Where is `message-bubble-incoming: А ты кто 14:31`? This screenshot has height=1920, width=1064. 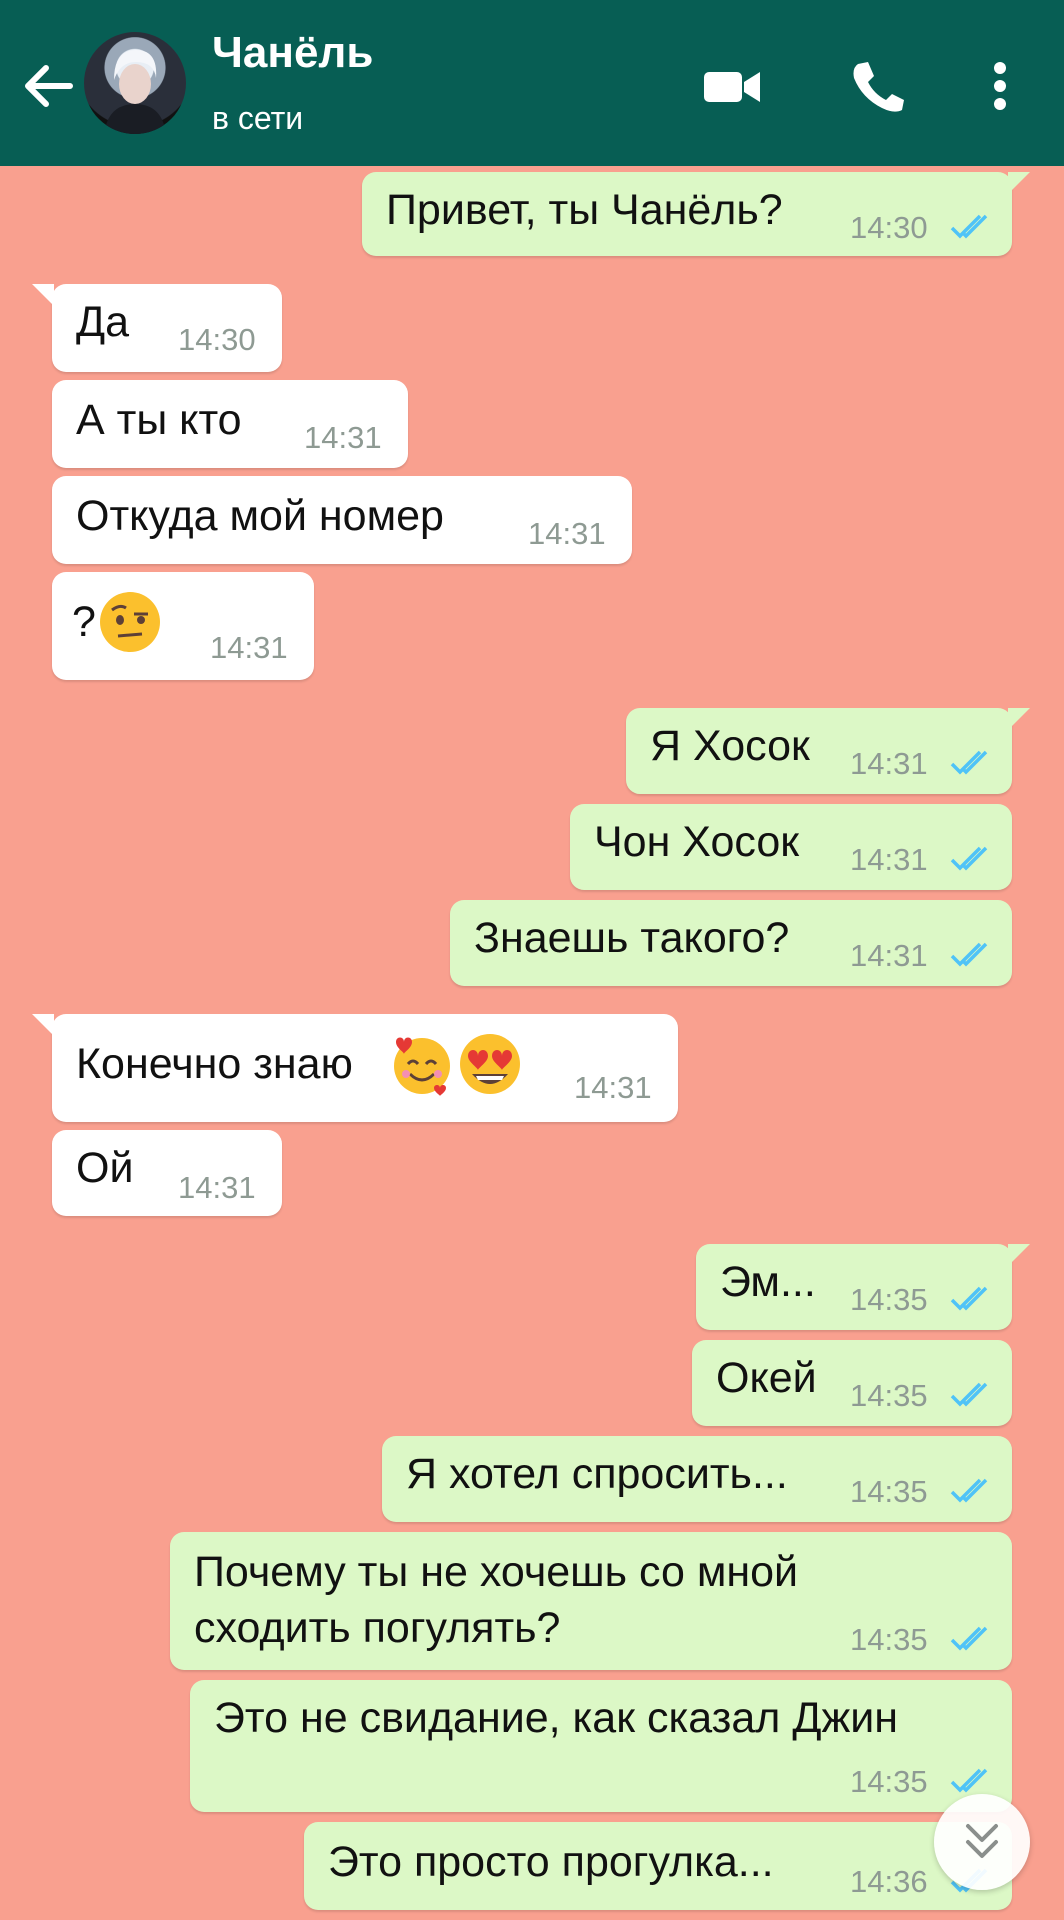 message-bubble-incoming: А ты кто 14:31 is located at coordinates (230, 424).